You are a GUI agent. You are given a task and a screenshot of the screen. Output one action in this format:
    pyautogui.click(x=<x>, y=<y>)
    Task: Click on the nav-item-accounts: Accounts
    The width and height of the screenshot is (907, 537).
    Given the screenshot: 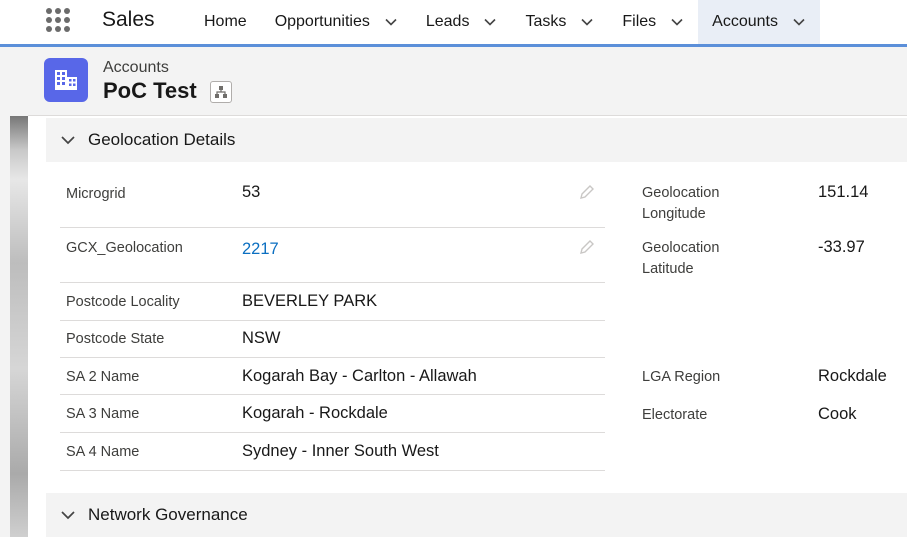 What is the action you would take?
    pyautogui.click(x=759, y=22)
    